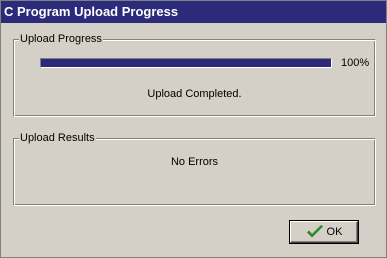 This screenshot has height=258, width=387. I want to click on upload-progress-bar, so click(186, 63).